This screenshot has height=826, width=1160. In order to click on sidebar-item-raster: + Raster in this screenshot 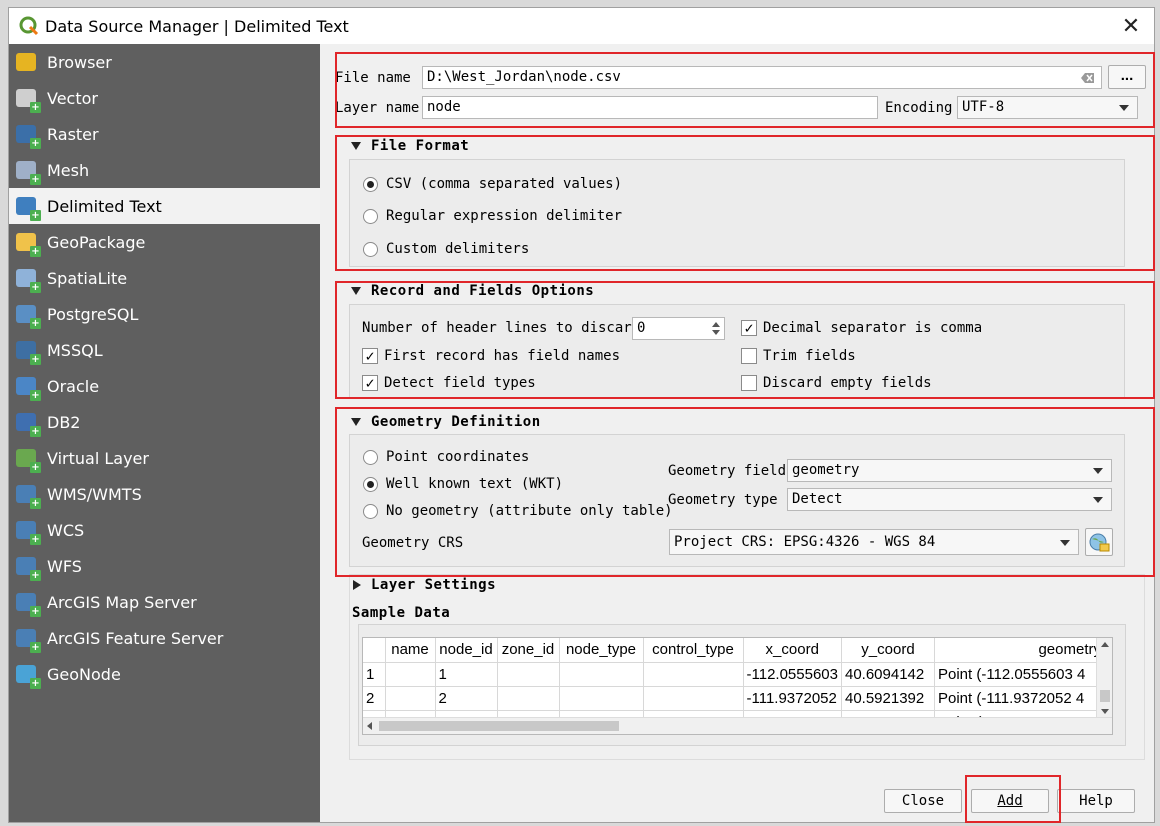, I will do `click(164, 134)`.